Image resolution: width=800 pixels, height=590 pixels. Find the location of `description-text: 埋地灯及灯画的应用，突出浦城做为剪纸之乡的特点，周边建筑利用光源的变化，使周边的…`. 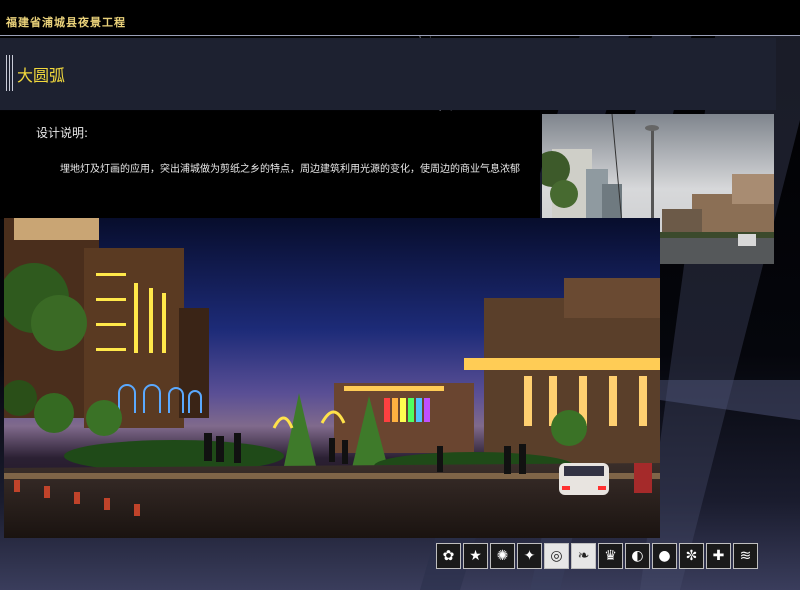

description-text: 埋地灯及灯画的应用，突出浦城做为剪纸之乡的特点，周边建筑利用光源的变化，使周边的… is located at coordinates (290, 169).